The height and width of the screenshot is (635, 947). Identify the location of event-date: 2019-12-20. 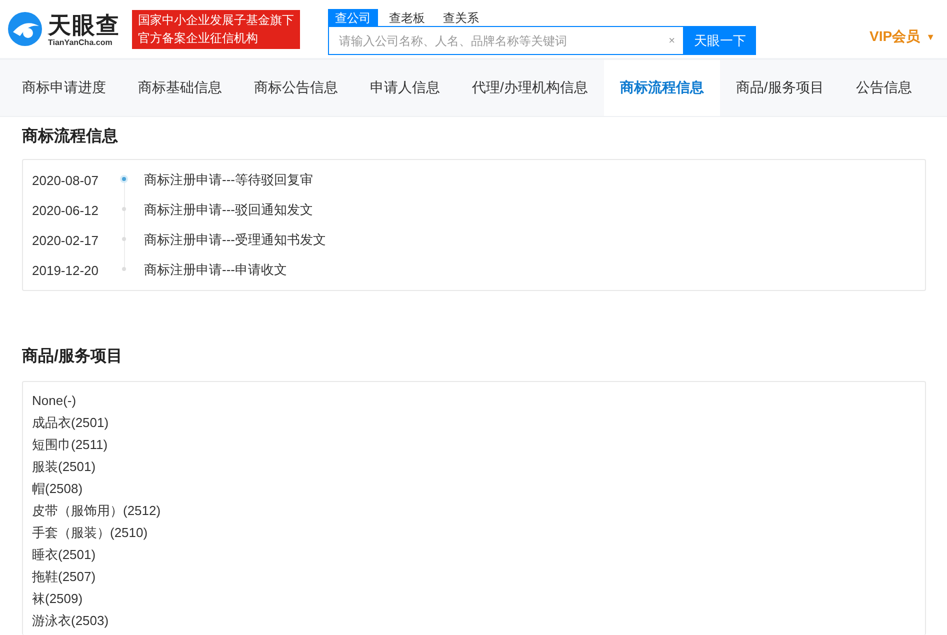
(66, 270).